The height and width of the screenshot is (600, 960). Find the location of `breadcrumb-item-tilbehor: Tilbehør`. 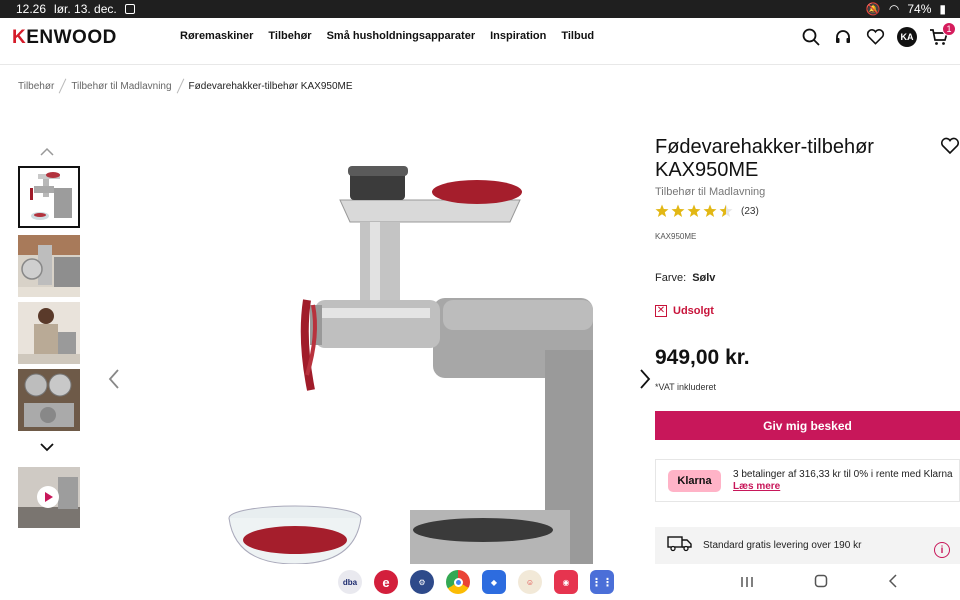

breadcrumb-item-tilbehor: Tilbehør is located at coordinates (36, 86).